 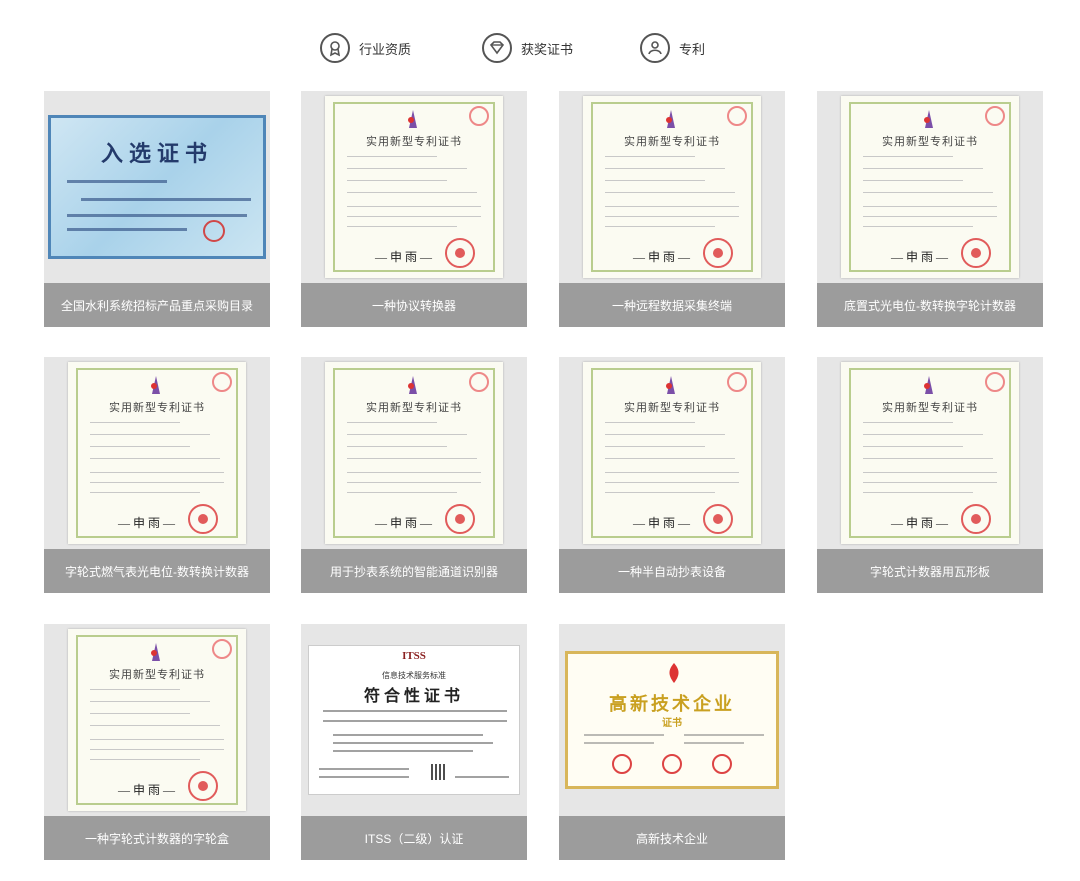 I want to click on certificate-card: 实用新型专利证书 — 申 雨 — 字轮式燃气表光电位-数转换计数器, so click(x=157, y=475).